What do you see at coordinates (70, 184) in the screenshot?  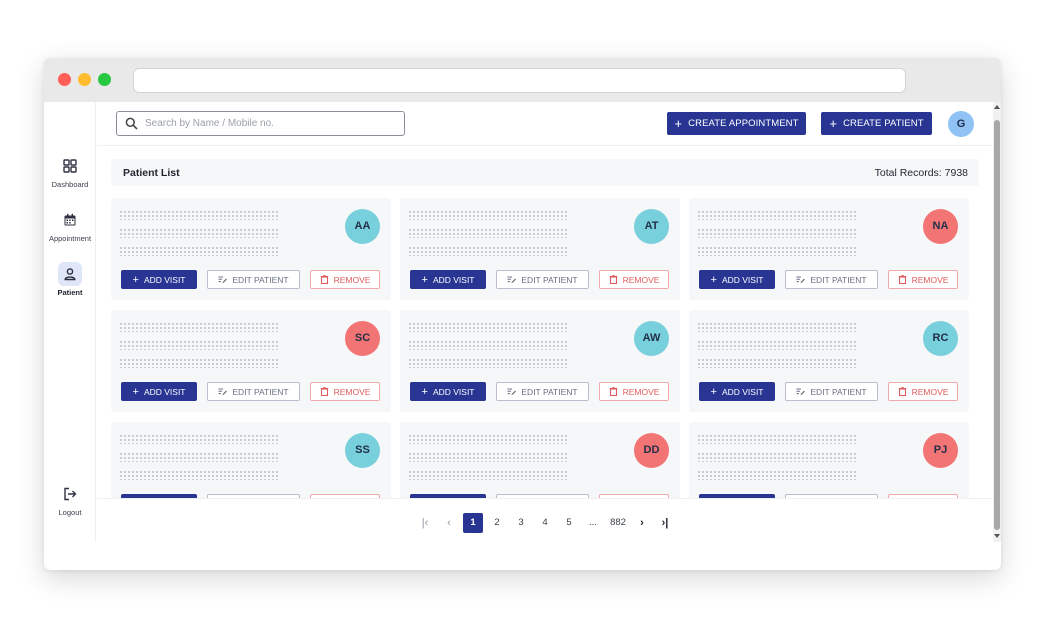 I see `sidebar-item-label: Dashboard` at bounding box center [70, 184].